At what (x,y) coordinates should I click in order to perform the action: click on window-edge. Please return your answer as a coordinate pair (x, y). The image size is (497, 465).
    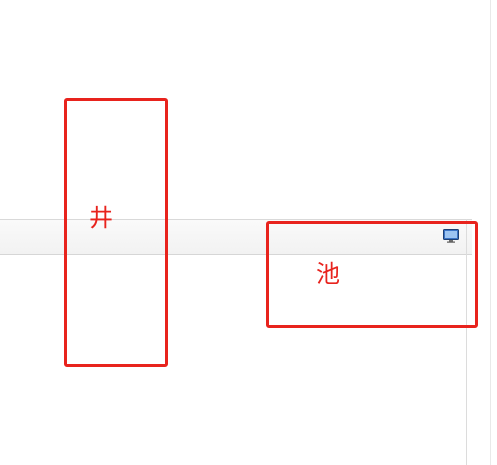
    Looking at the image, I should click on (490, 232).